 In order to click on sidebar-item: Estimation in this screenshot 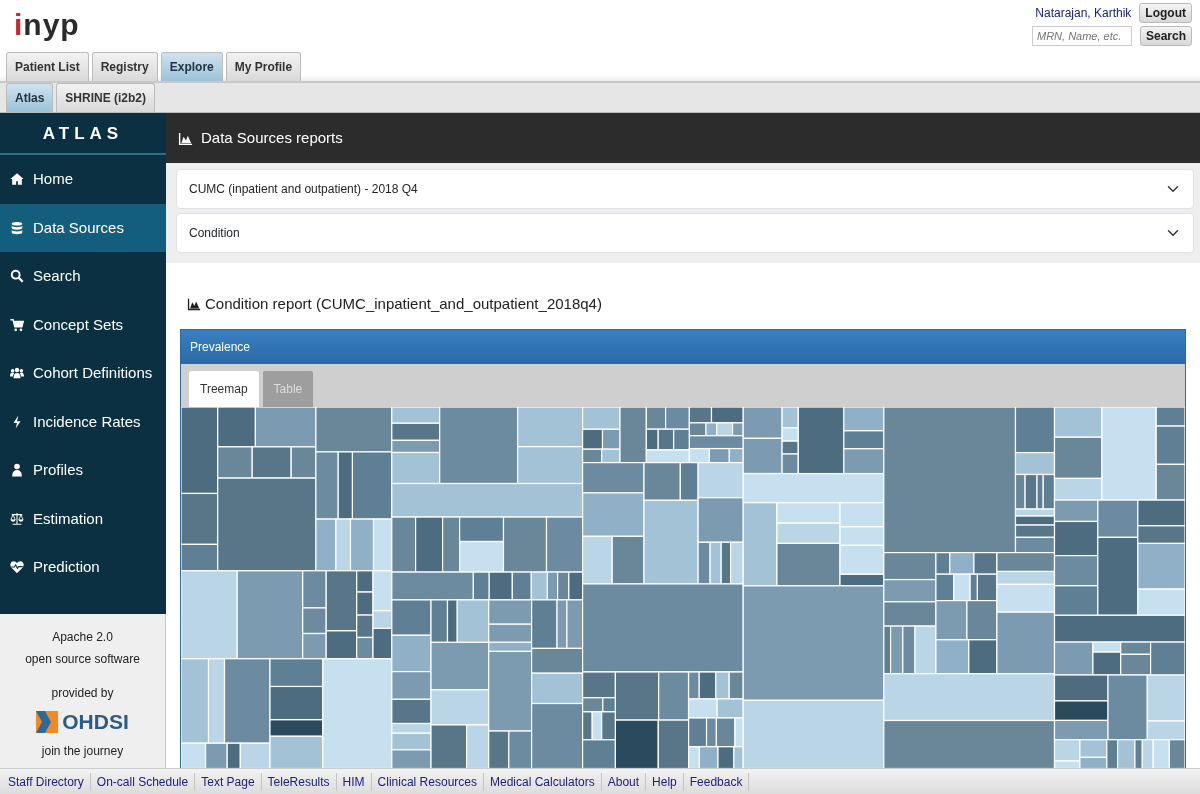, I will do `click(83, 518)`.